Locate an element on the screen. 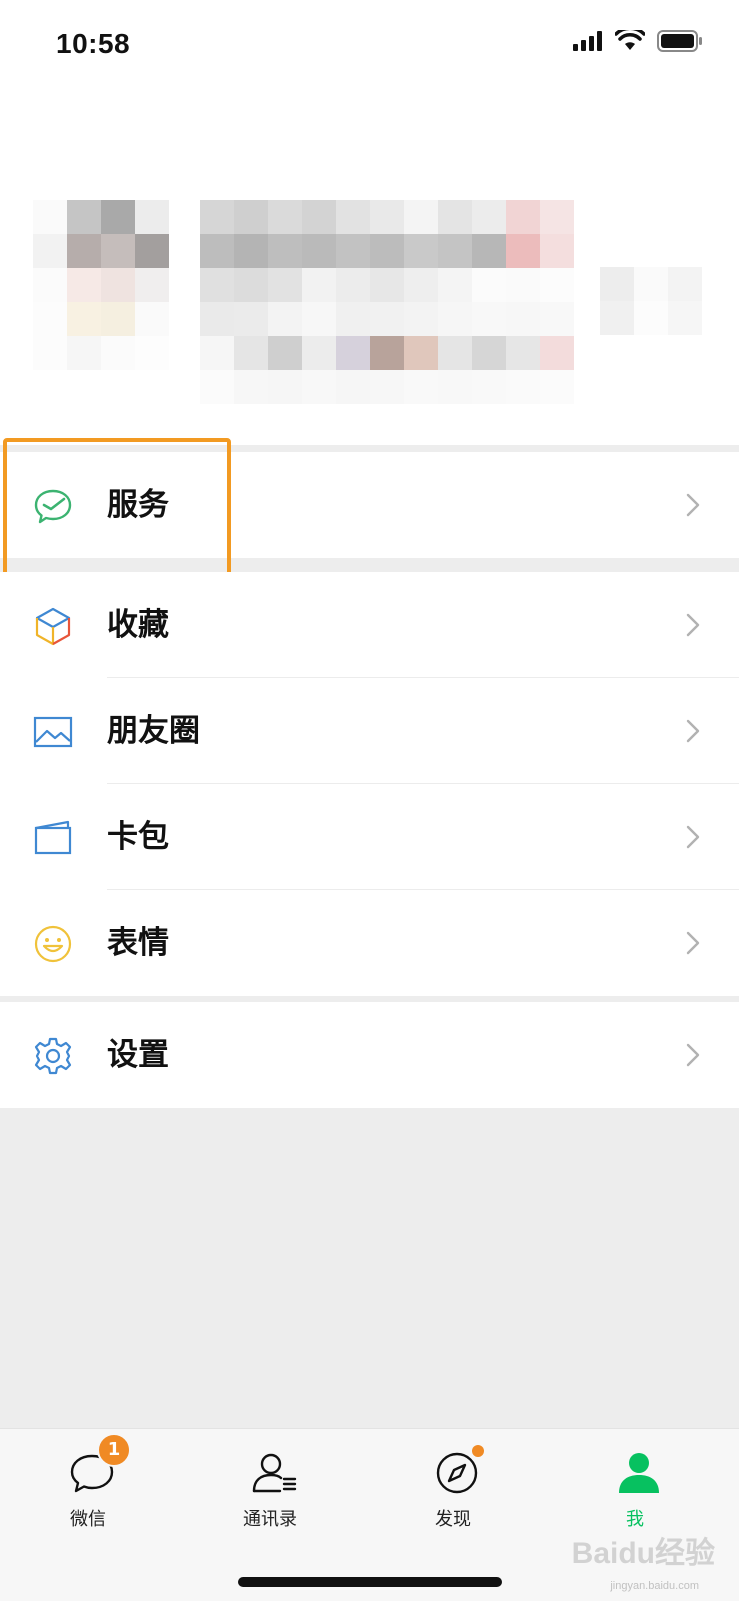  menu-item-moments: 朋友圈 is located at coordinates (369, 731).